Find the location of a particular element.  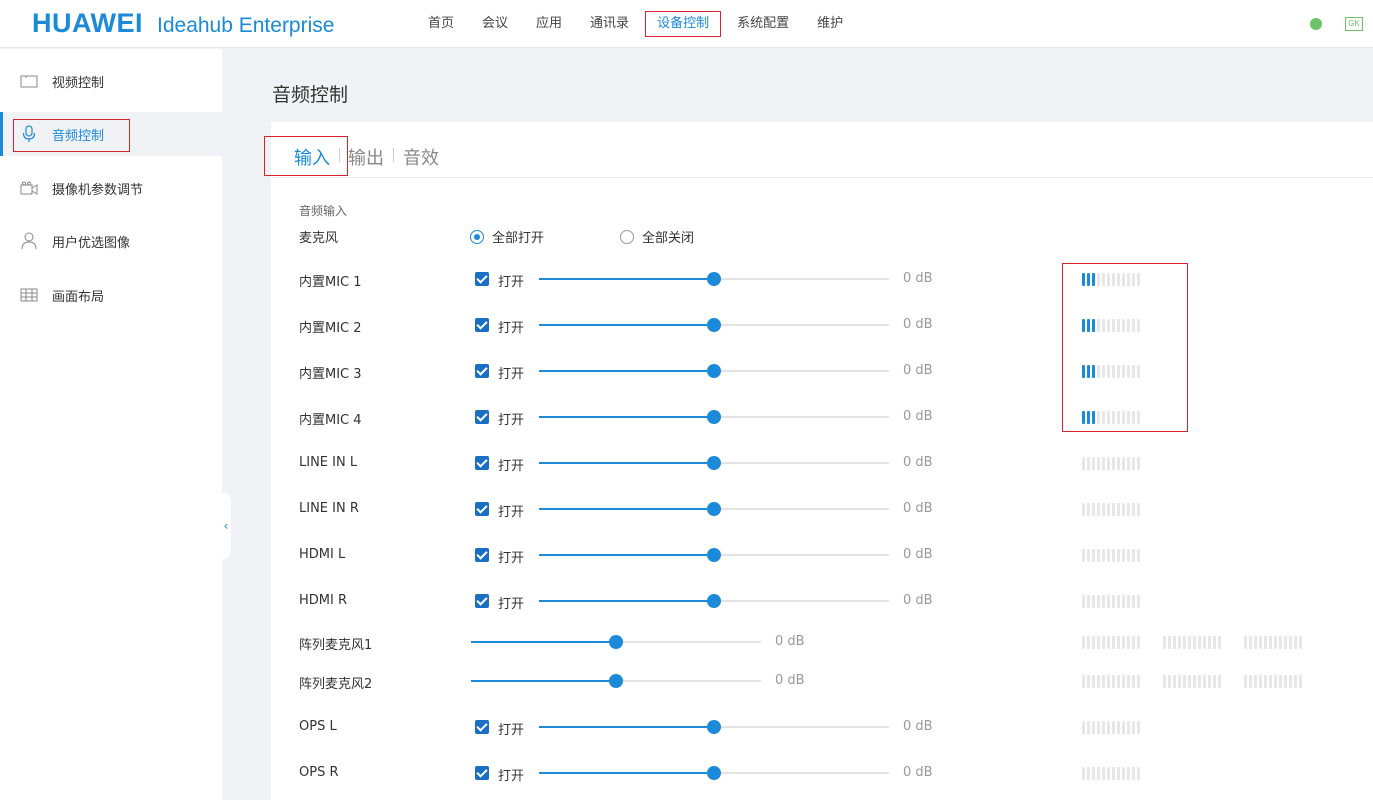

tab-effects: 音效 is located at coordinates (421, 157).